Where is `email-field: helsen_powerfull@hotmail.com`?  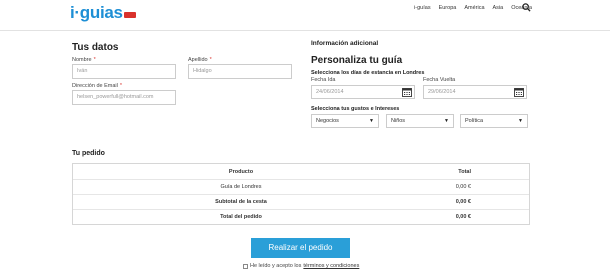 email-field: helsen_powerfull@hotmail.com is located at coordinates (124, 97).